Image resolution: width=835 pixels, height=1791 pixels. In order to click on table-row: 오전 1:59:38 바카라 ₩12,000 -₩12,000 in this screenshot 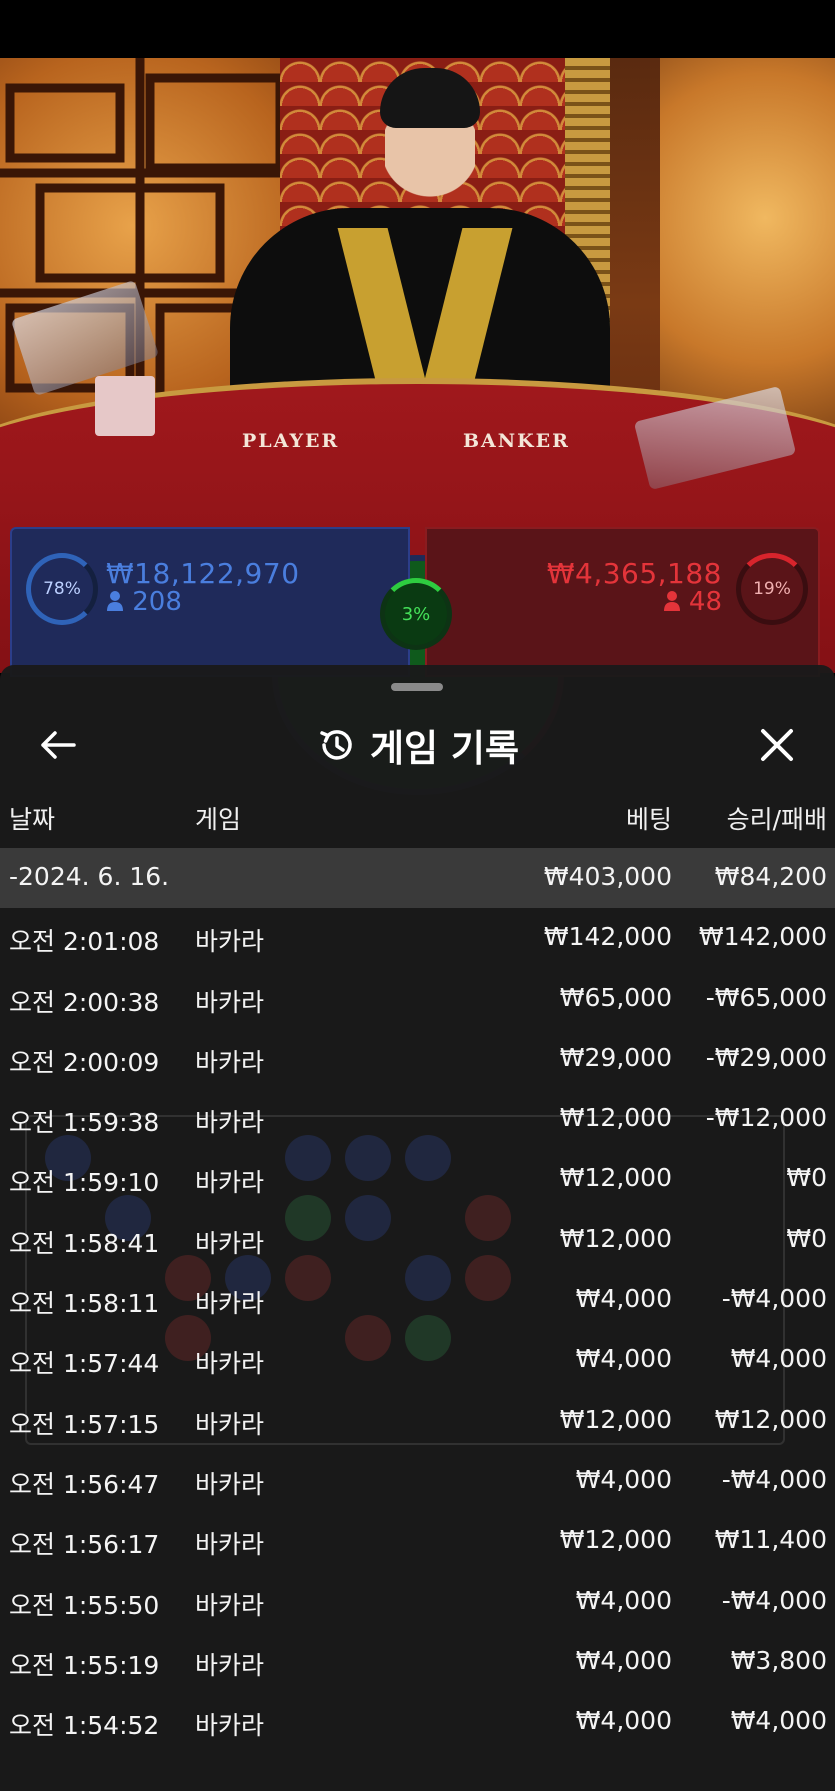, I will do `click(417, 1119)`.